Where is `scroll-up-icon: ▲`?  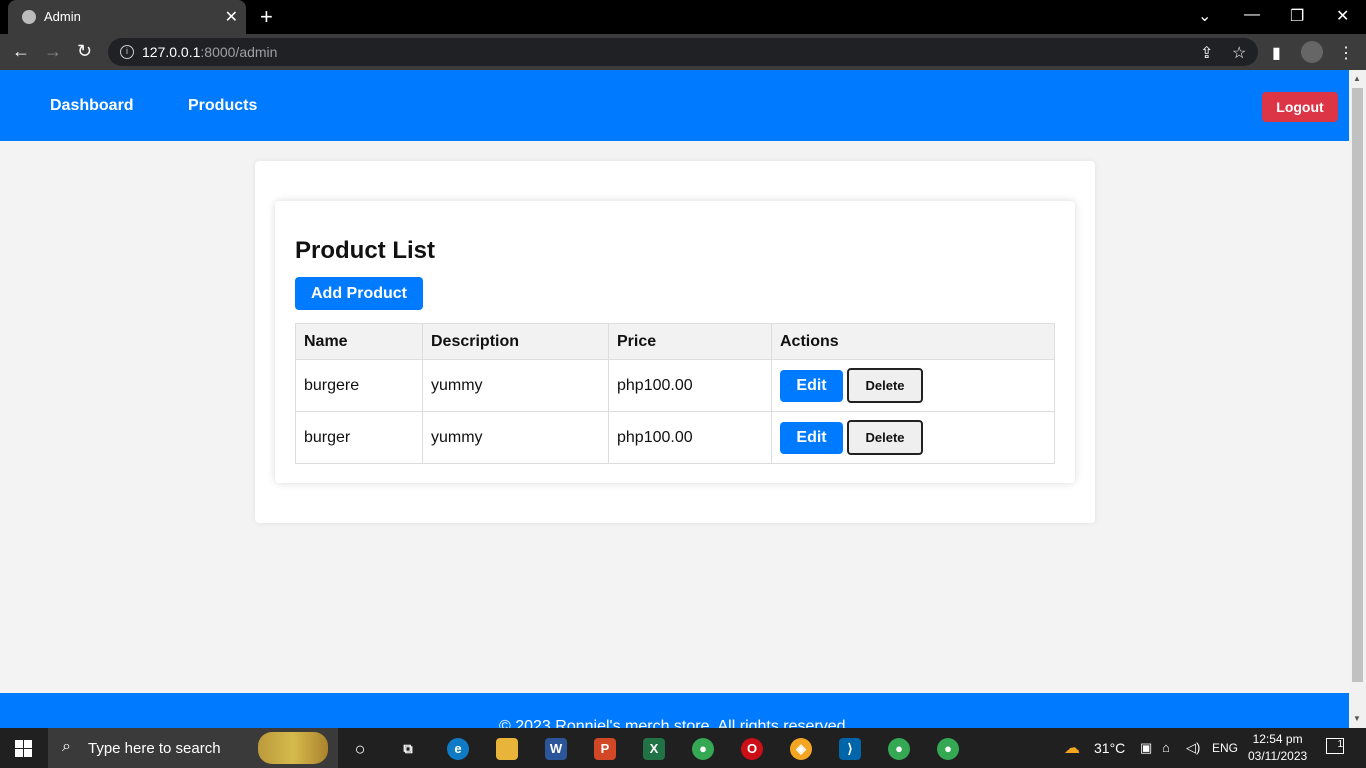 scroll-up-icon: ▲ is located at coordinates (1357, 78).